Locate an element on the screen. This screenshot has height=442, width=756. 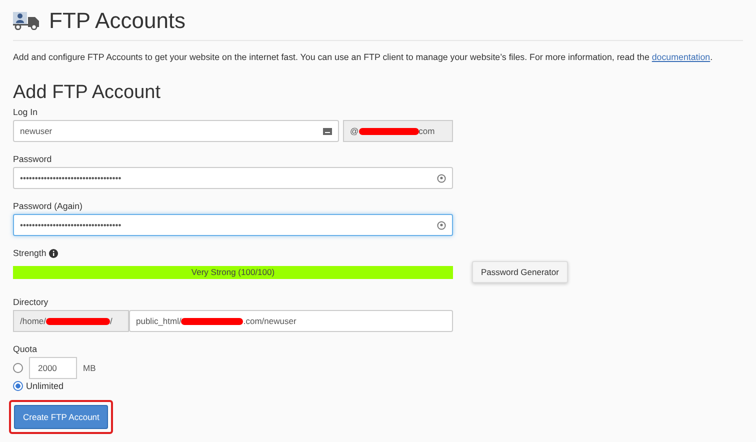
directory-field: public_html/ .com/newuser is located at coordinates (291, 321).